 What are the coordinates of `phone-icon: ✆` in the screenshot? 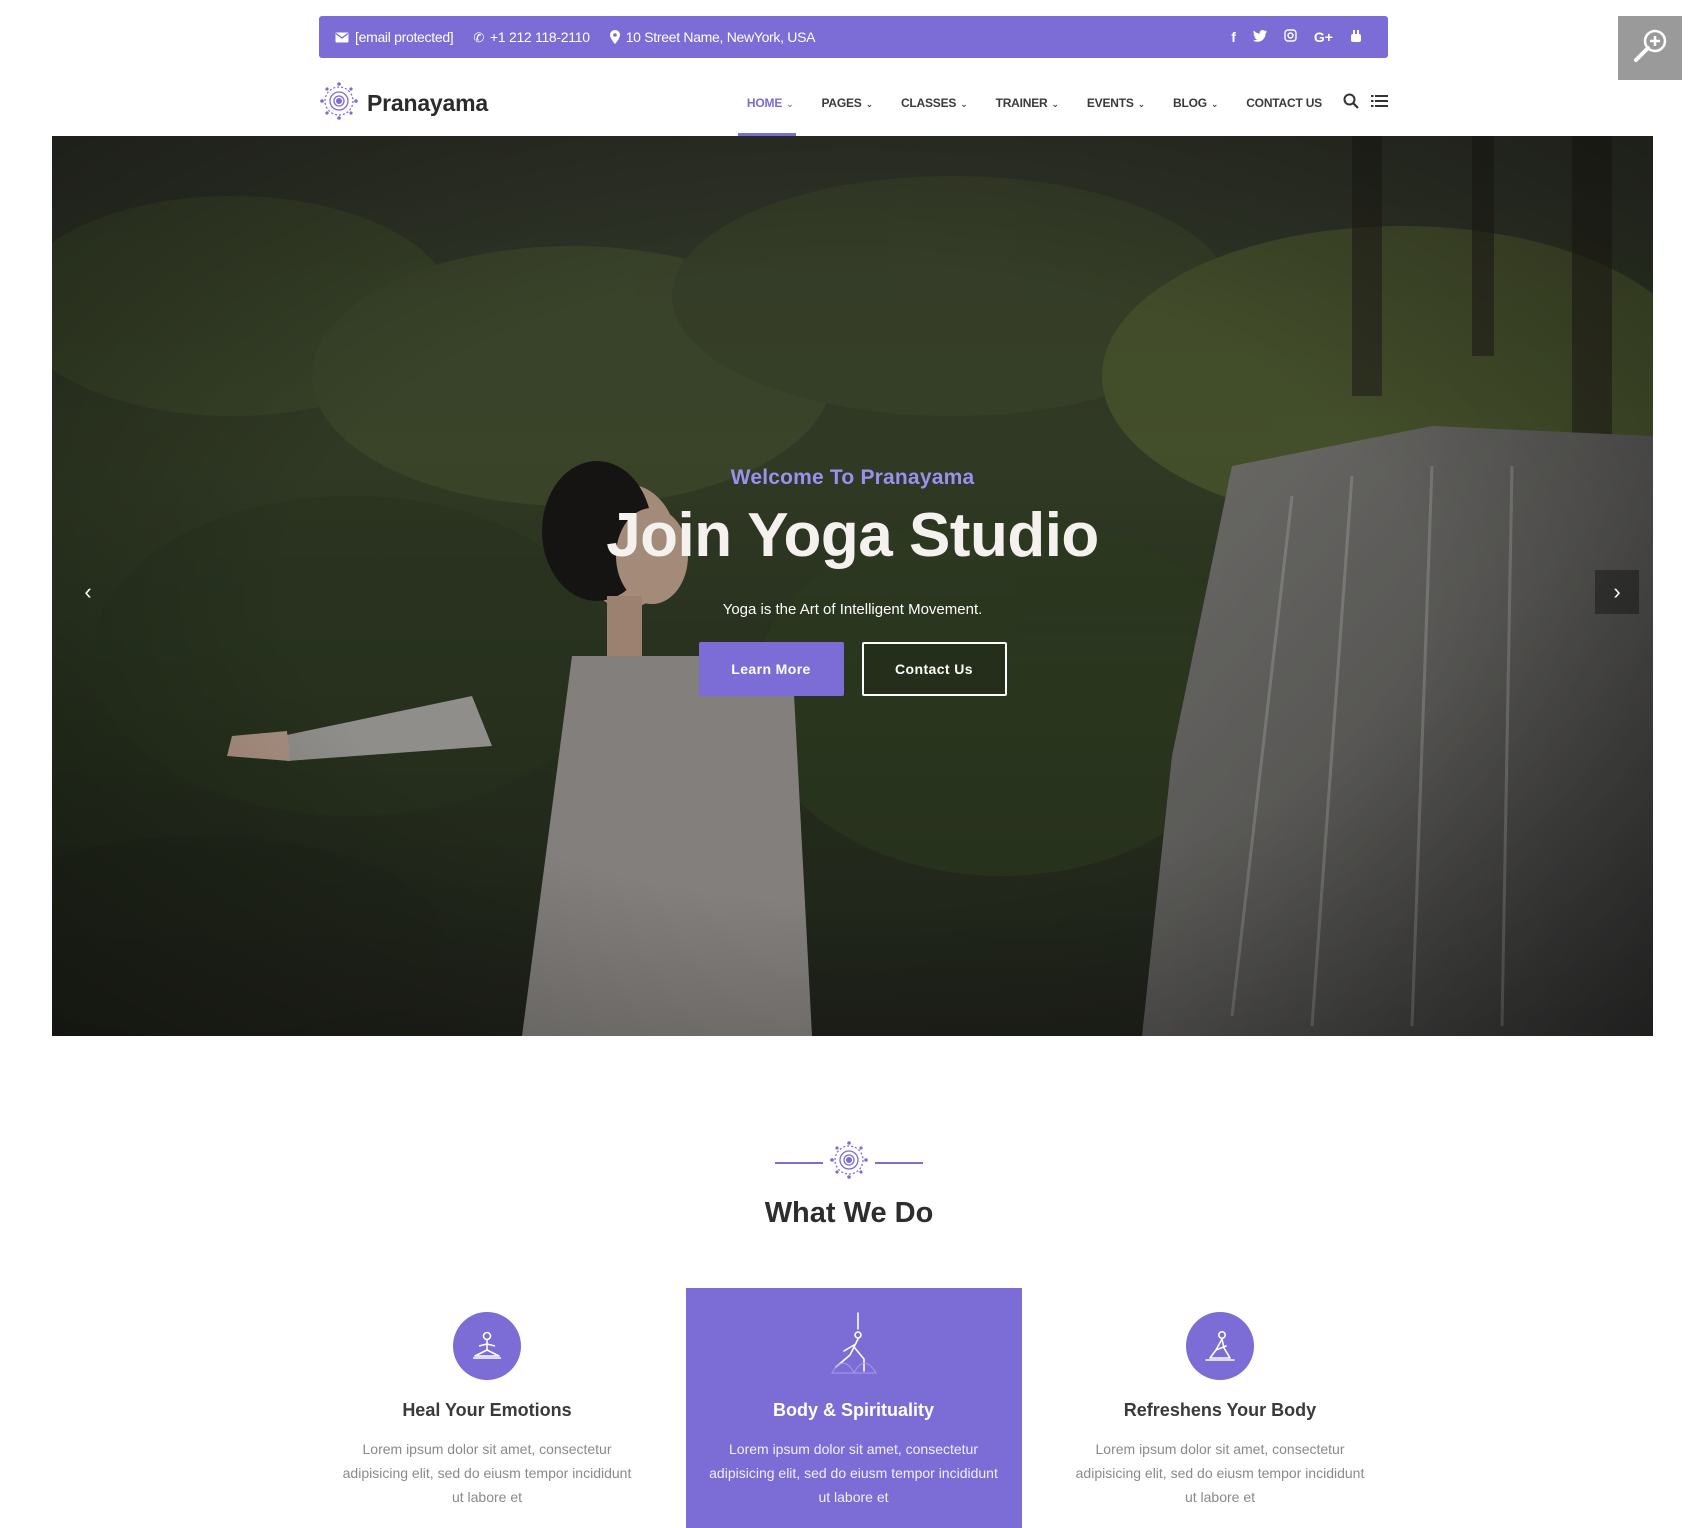 It's located at (478, 37).